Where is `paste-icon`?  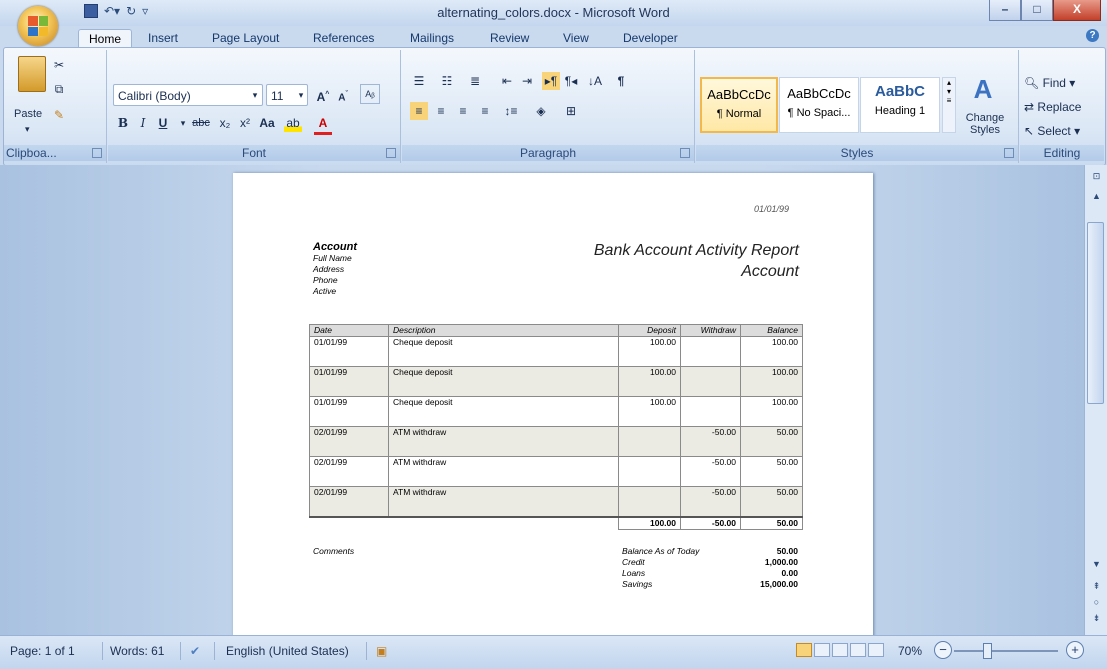
paste-icon is located at coordinates (32, 74).